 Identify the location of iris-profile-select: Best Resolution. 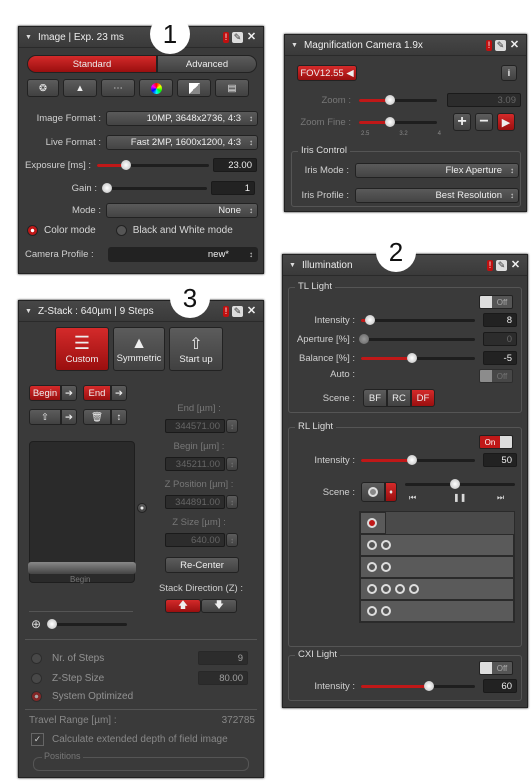
(437, 195).